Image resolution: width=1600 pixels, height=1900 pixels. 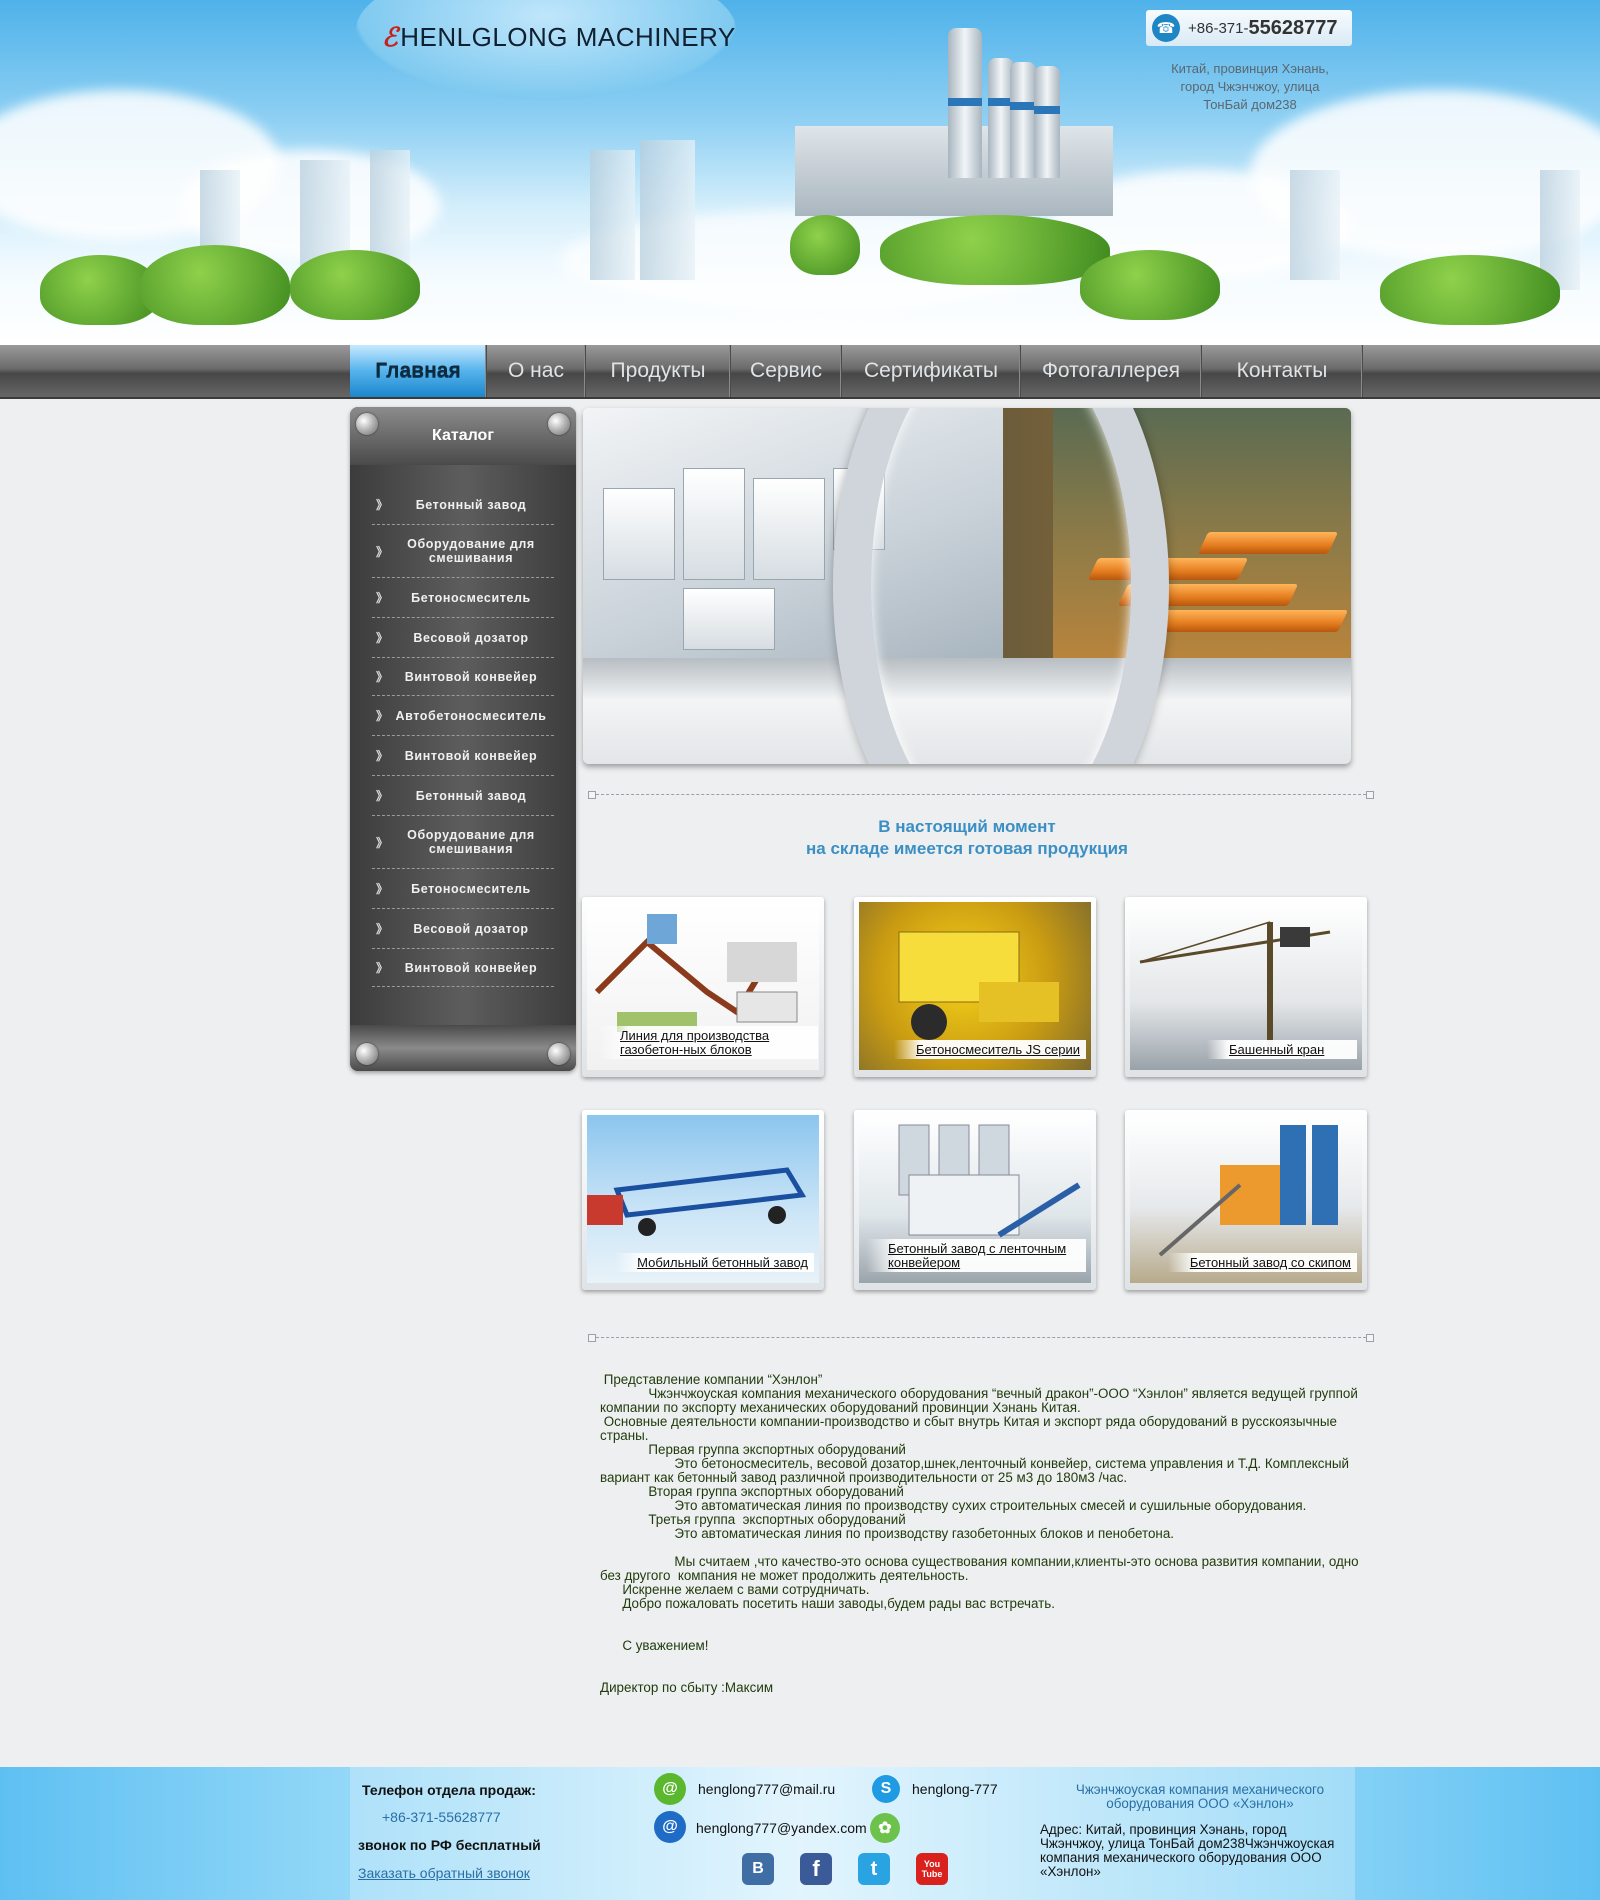 What do you see at coordinates (1250, 104) in the screenshot?
I see `address-line: ТонБай дом238` at bounding box center [1250, 104].